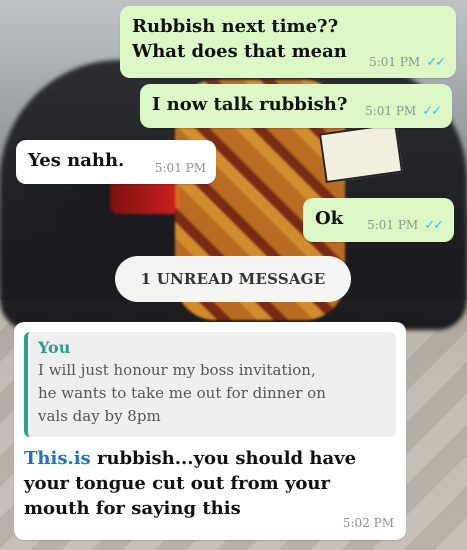 The image size is (467, 550). Describe the element at coordinates (368, 523) in the screenshot. I see `message-time: 5:02 PM` at that location.